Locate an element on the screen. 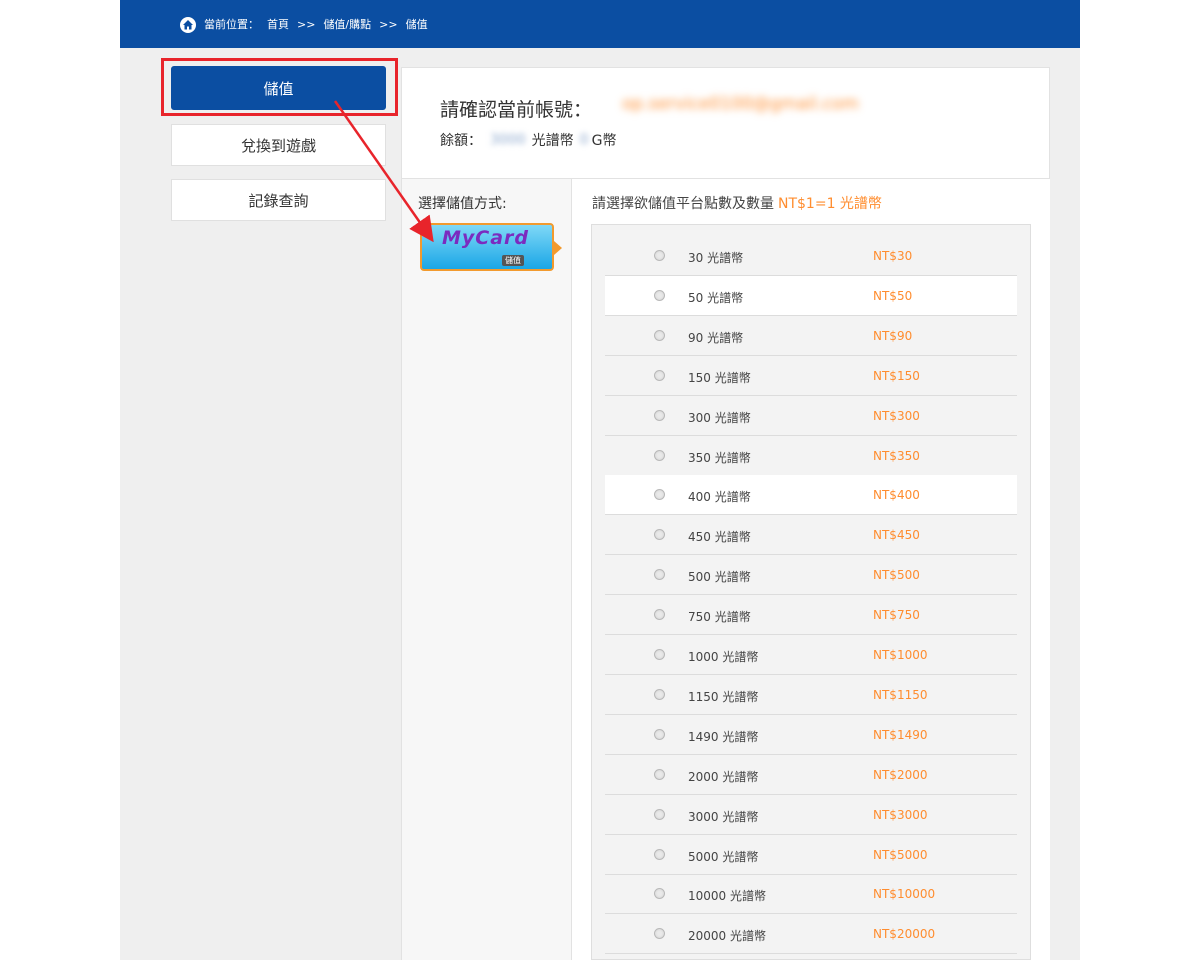  annotation-highlight-box is located at coordinates (279, 87).